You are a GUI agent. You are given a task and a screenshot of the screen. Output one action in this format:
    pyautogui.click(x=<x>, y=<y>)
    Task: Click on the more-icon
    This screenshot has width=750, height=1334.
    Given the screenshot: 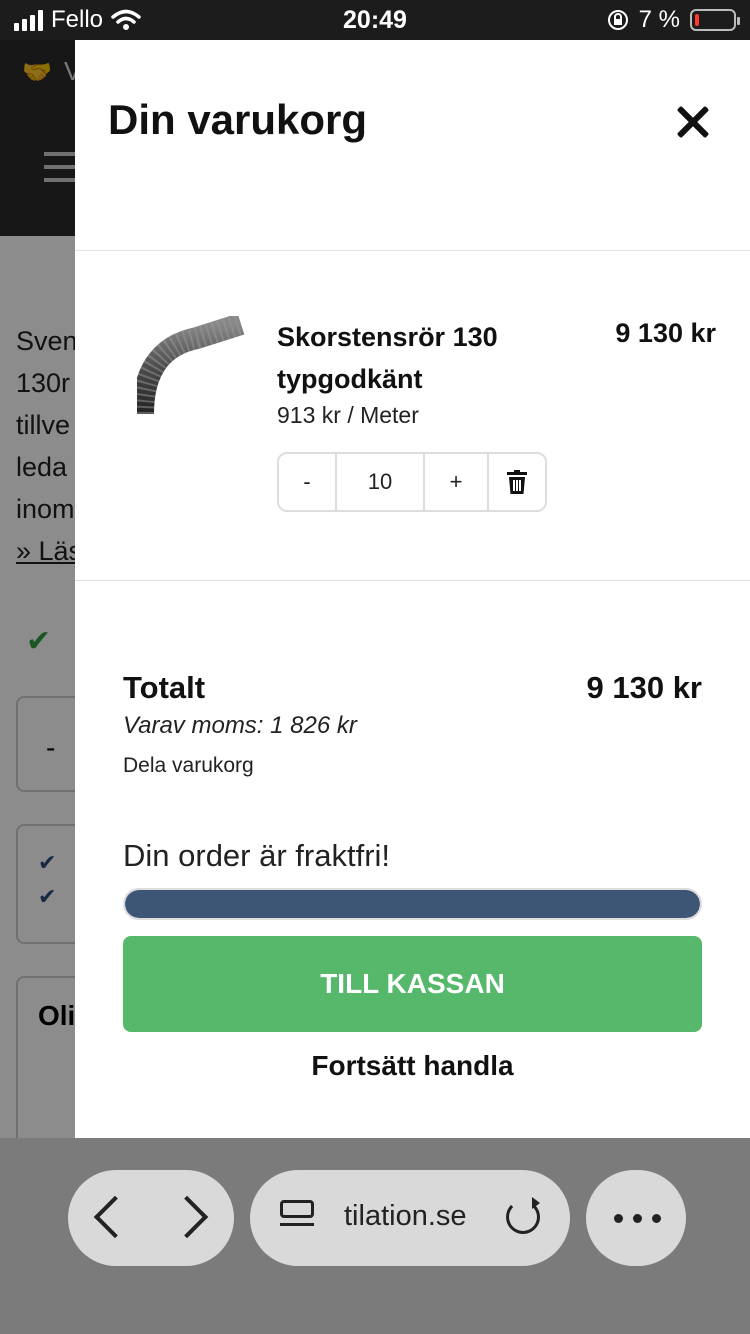 What is the action you would take?
    pyautogui.click(x=637, y=1218)
    